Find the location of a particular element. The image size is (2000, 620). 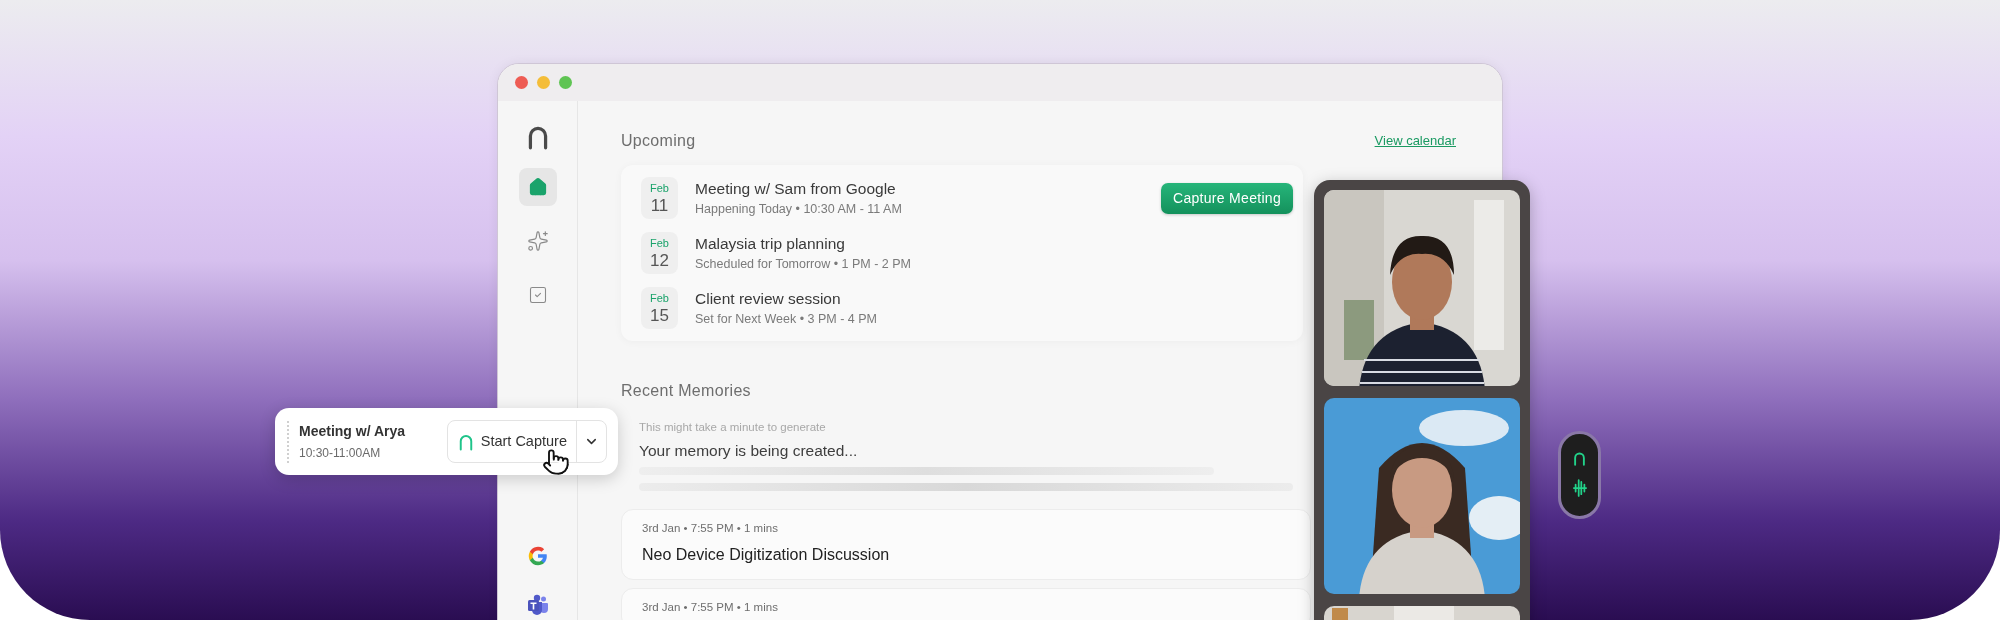

people-logo-icon is located at coordinates (537, 605).